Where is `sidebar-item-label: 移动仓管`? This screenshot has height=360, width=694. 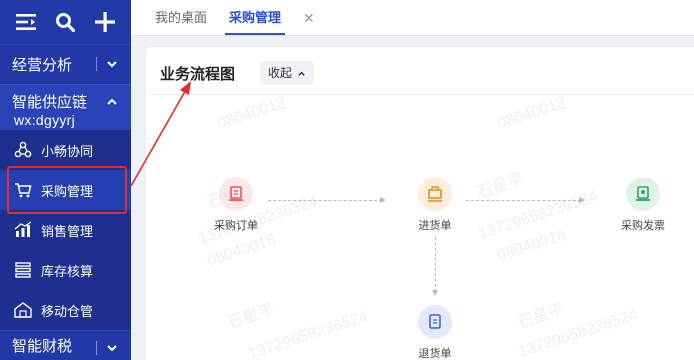 sidebar-item-label: 移动仓管 is located at coordinates (67, 311).